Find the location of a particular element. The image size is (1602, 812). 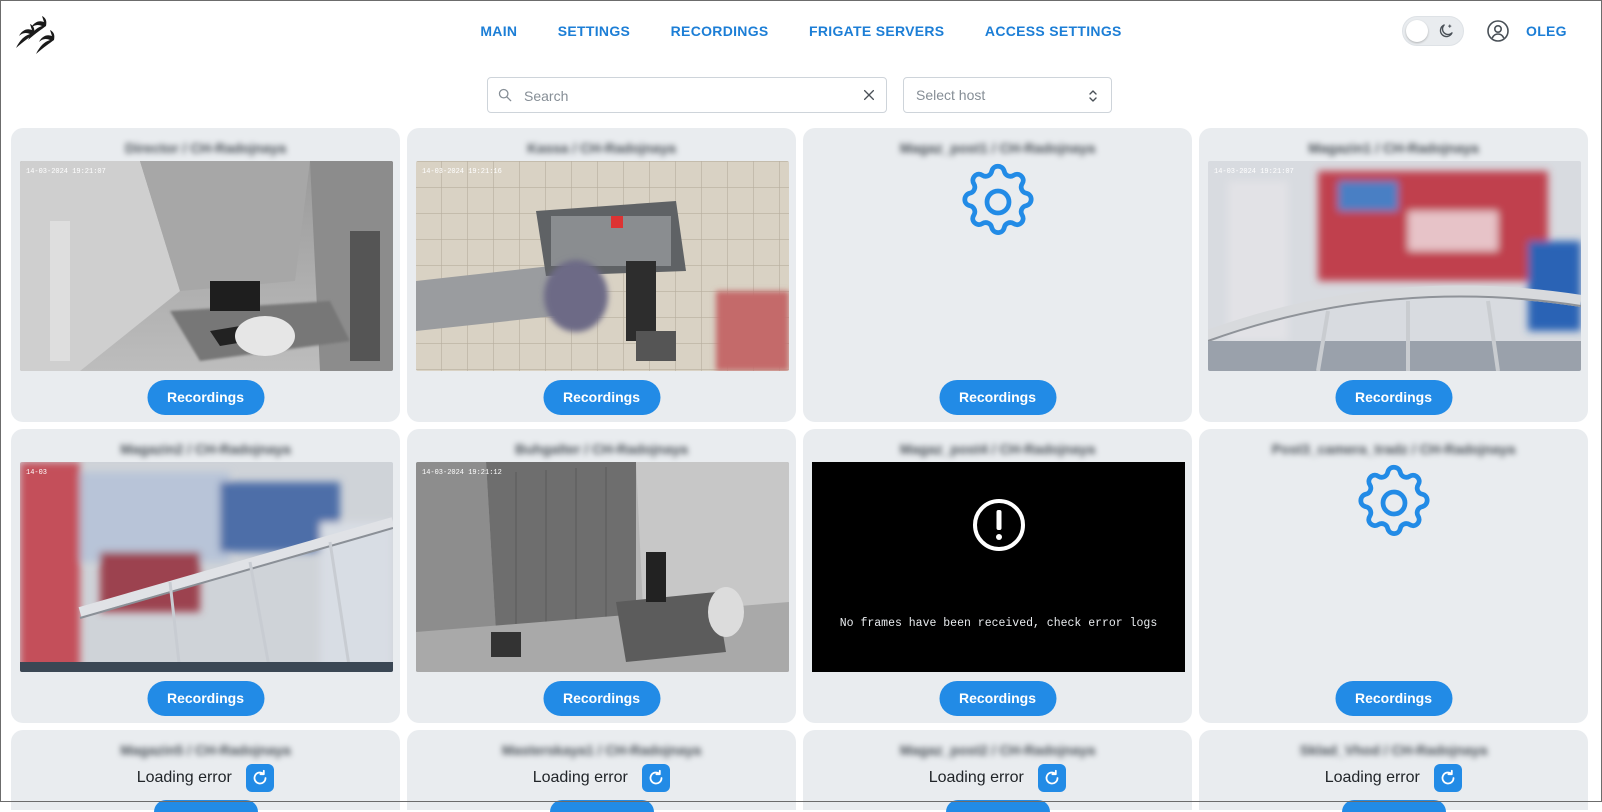

alert-circle-icon is located at coordinates (999, 525).